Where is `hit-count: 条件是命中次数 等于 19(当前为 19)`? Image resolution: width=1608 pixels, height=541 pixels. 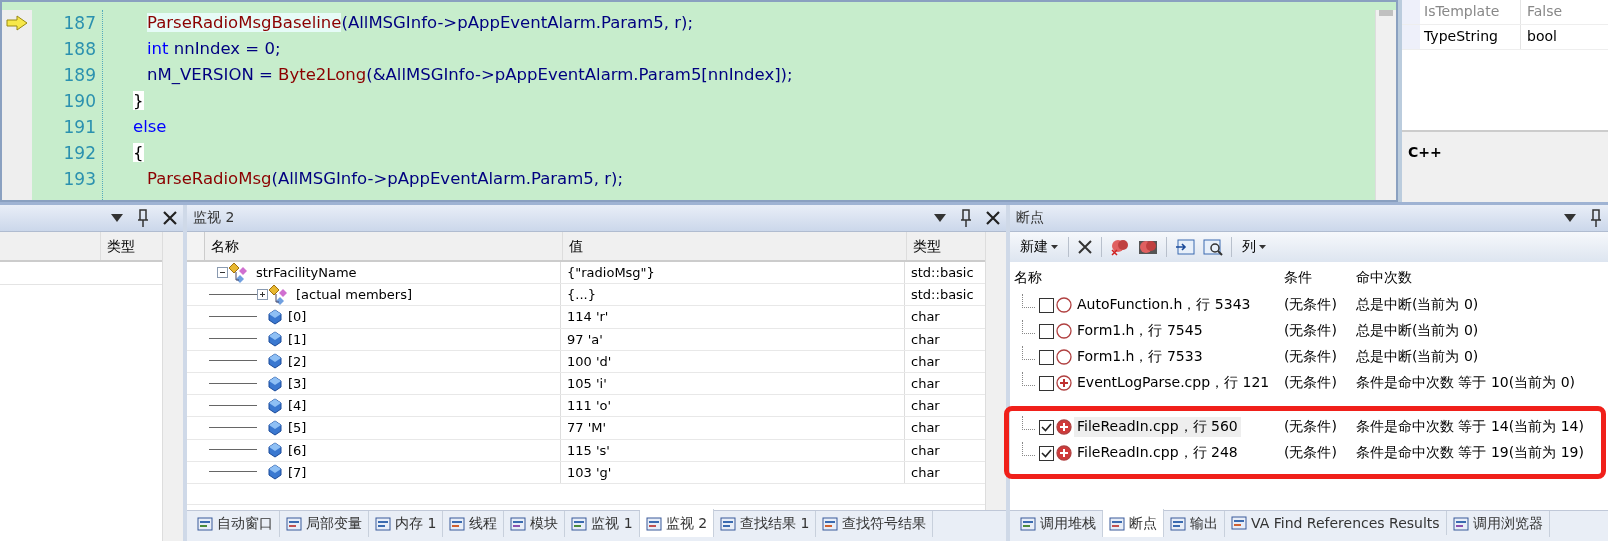 hit-count: 条件是命中次数 等于 19(当前为 19) is located at coordinates (1470, 453).